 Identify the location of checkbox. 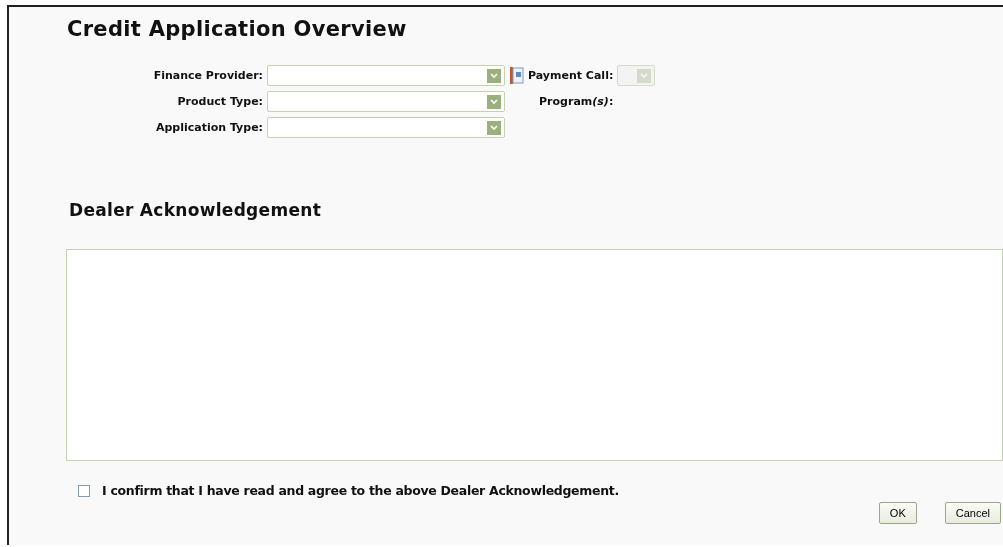
(84, 490).